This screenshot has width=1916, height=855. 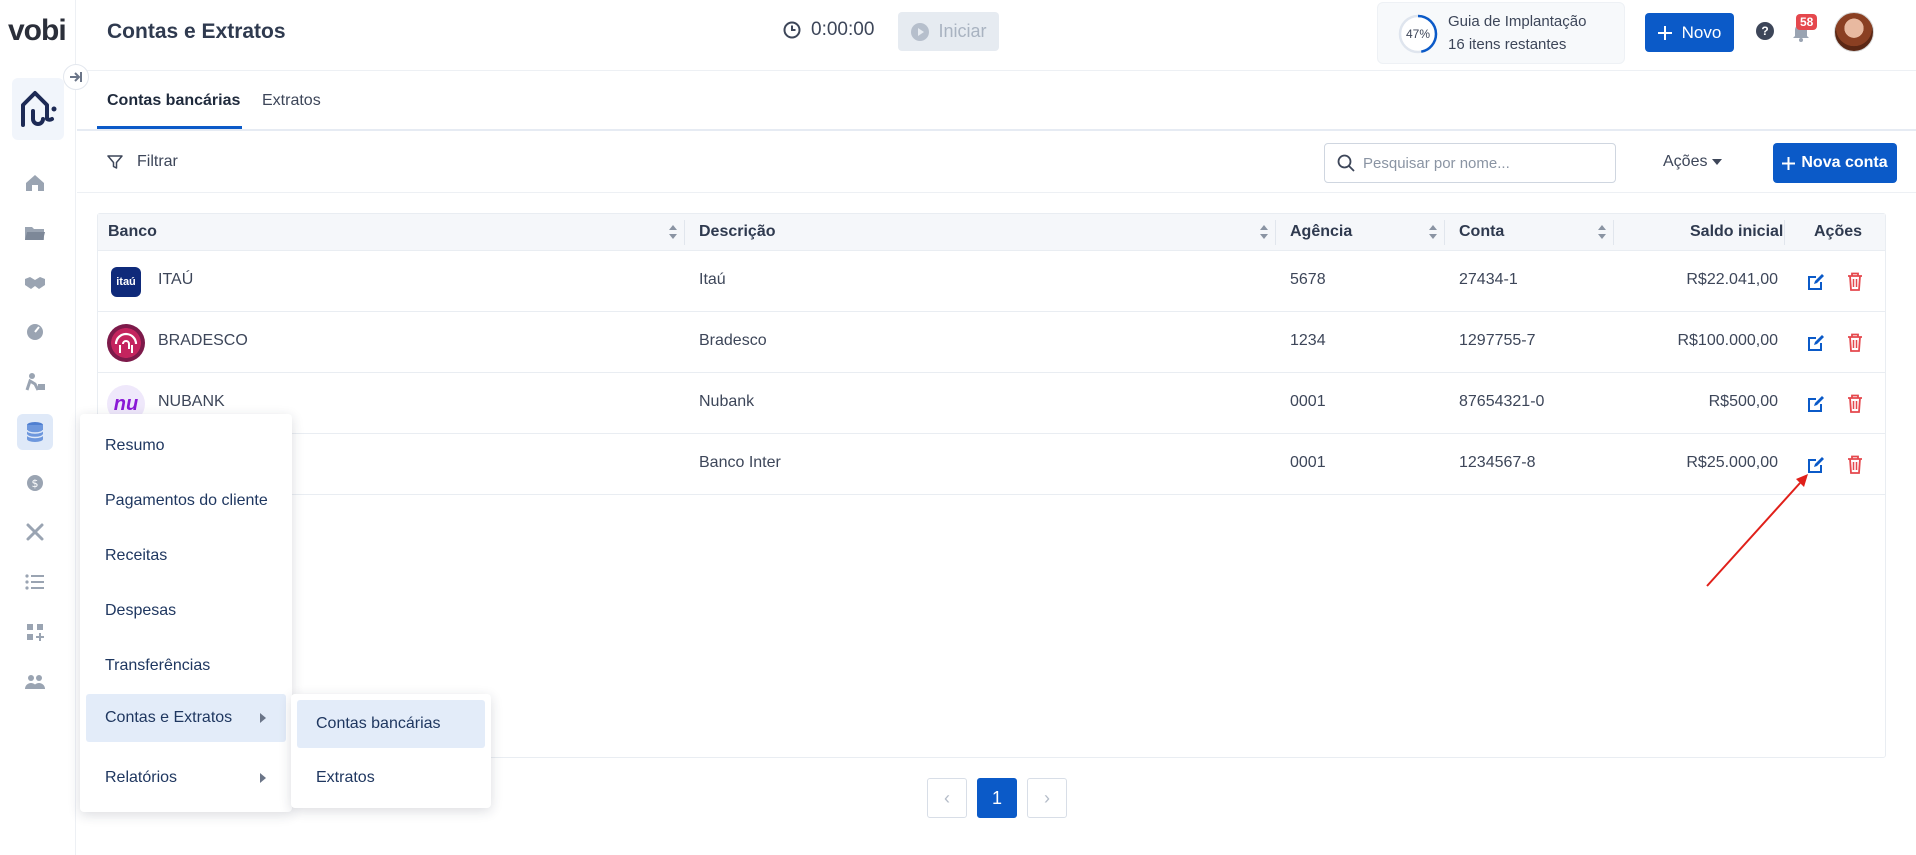 I want to click on dollar-icon: $, so click(x=35, y=483).